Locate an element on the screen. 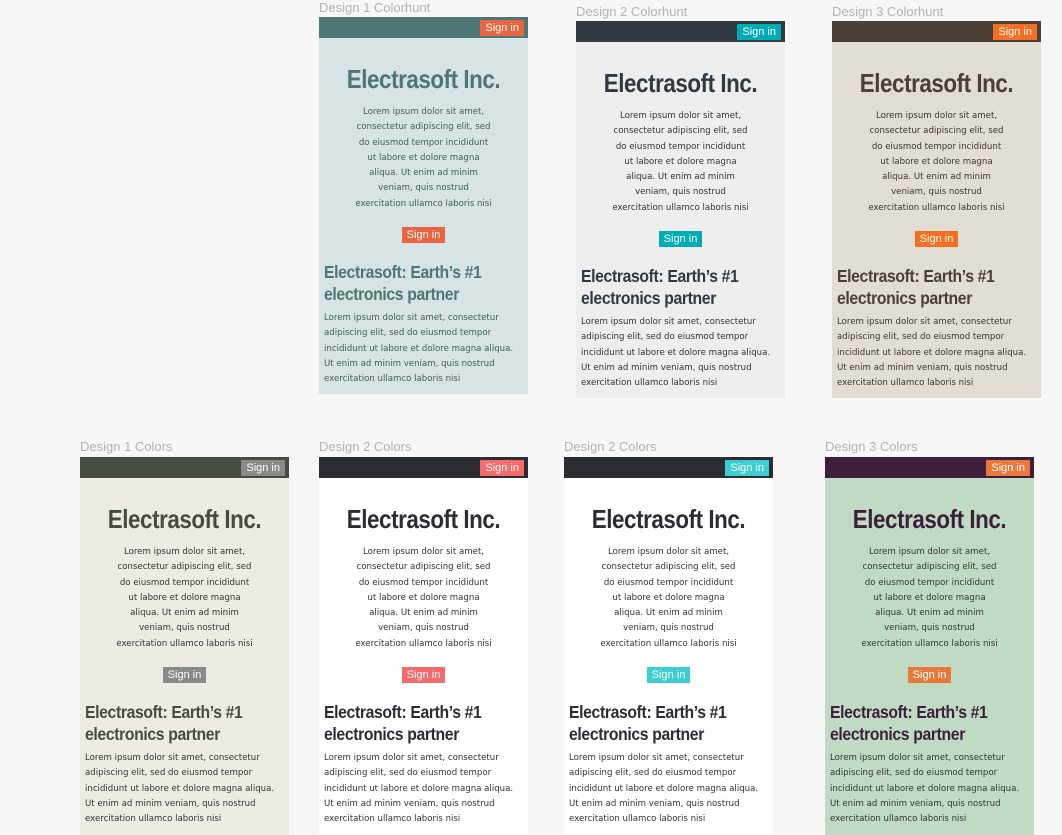  frame-label: Design 3 Colorhunt is located at coordinates (888, 11).